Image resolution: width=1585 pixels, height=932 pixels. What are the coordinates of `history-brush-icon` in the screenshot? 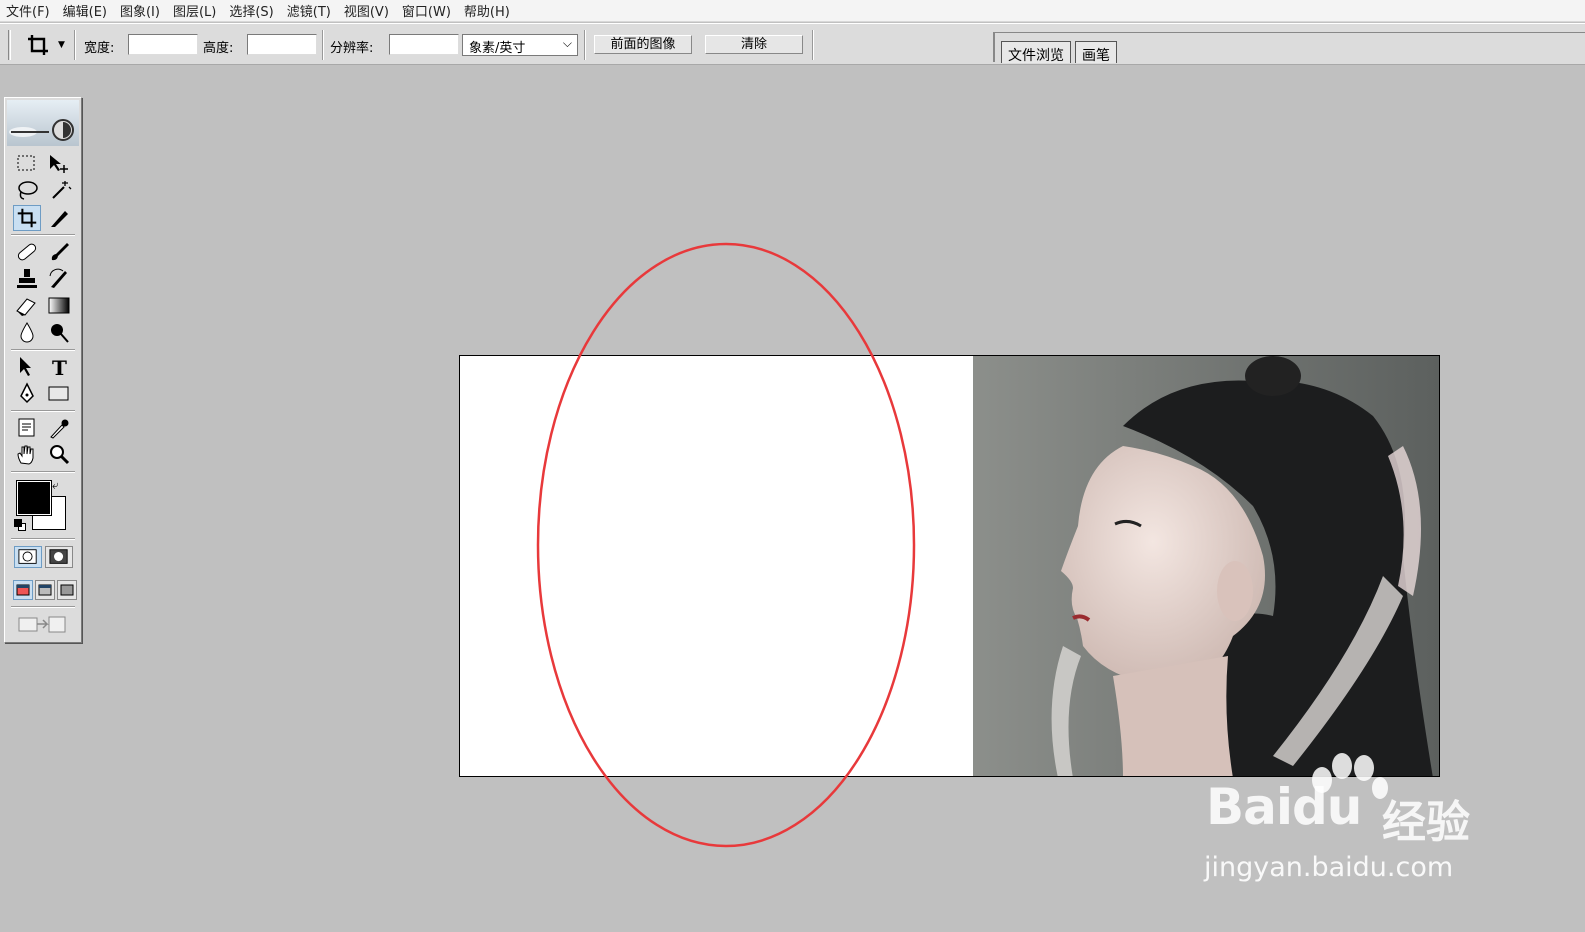 It's located at (58, 278).